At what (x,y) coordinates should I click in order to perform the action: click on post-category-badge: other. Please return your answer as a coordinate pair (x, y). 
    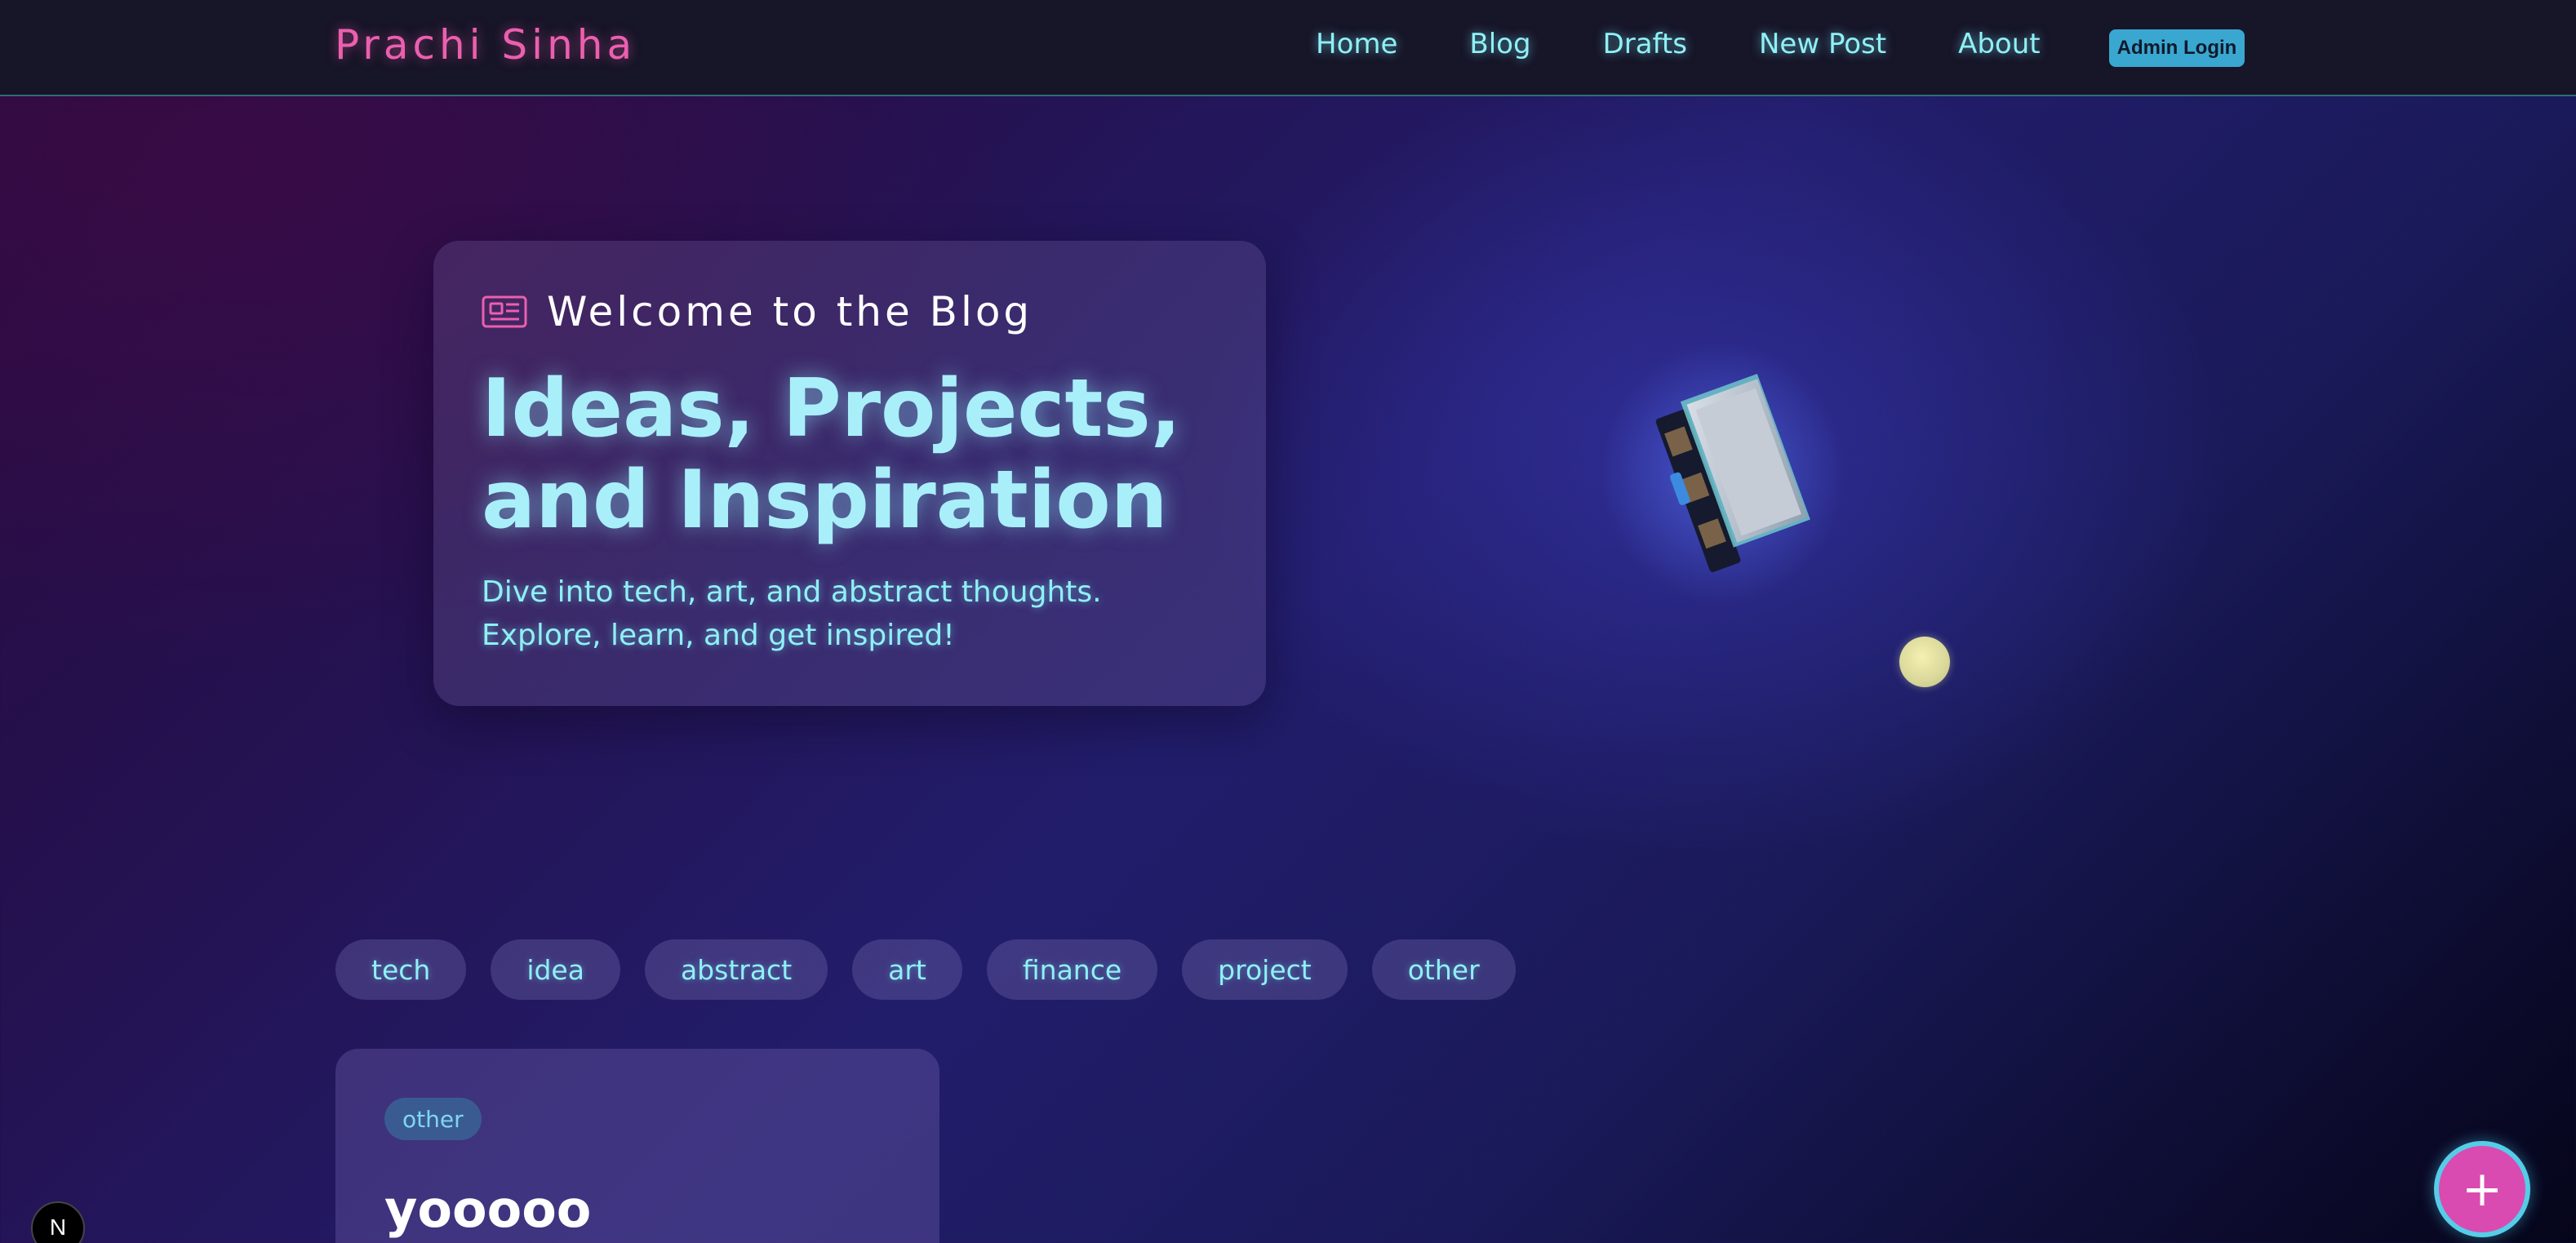
    Looking at the image, I should click on (433, 1119).